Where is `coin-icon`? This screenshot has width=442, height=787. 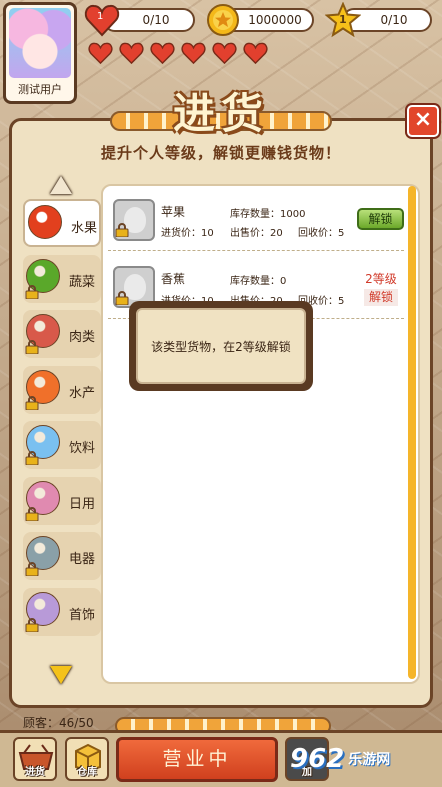 coin-icon is located at coordinates (223, 20).